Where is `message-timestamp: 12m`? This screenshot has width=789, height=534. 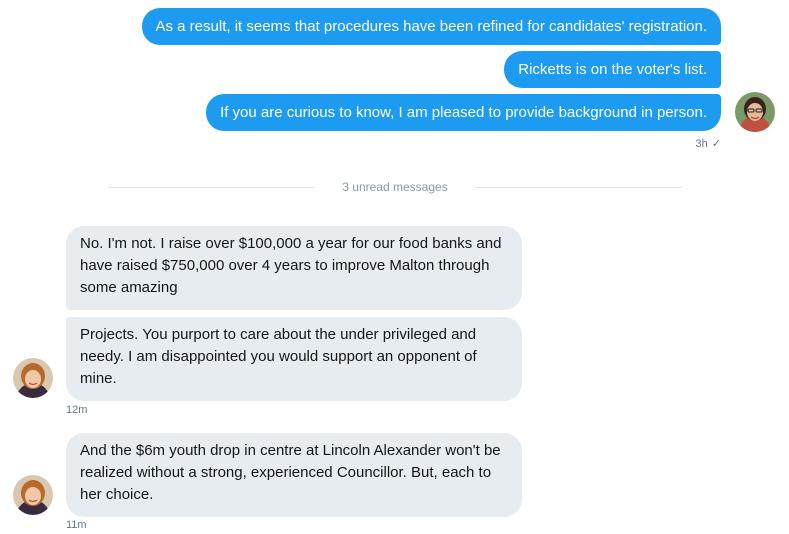
message-timestamp: 12m is located at coordinates (77, 410).